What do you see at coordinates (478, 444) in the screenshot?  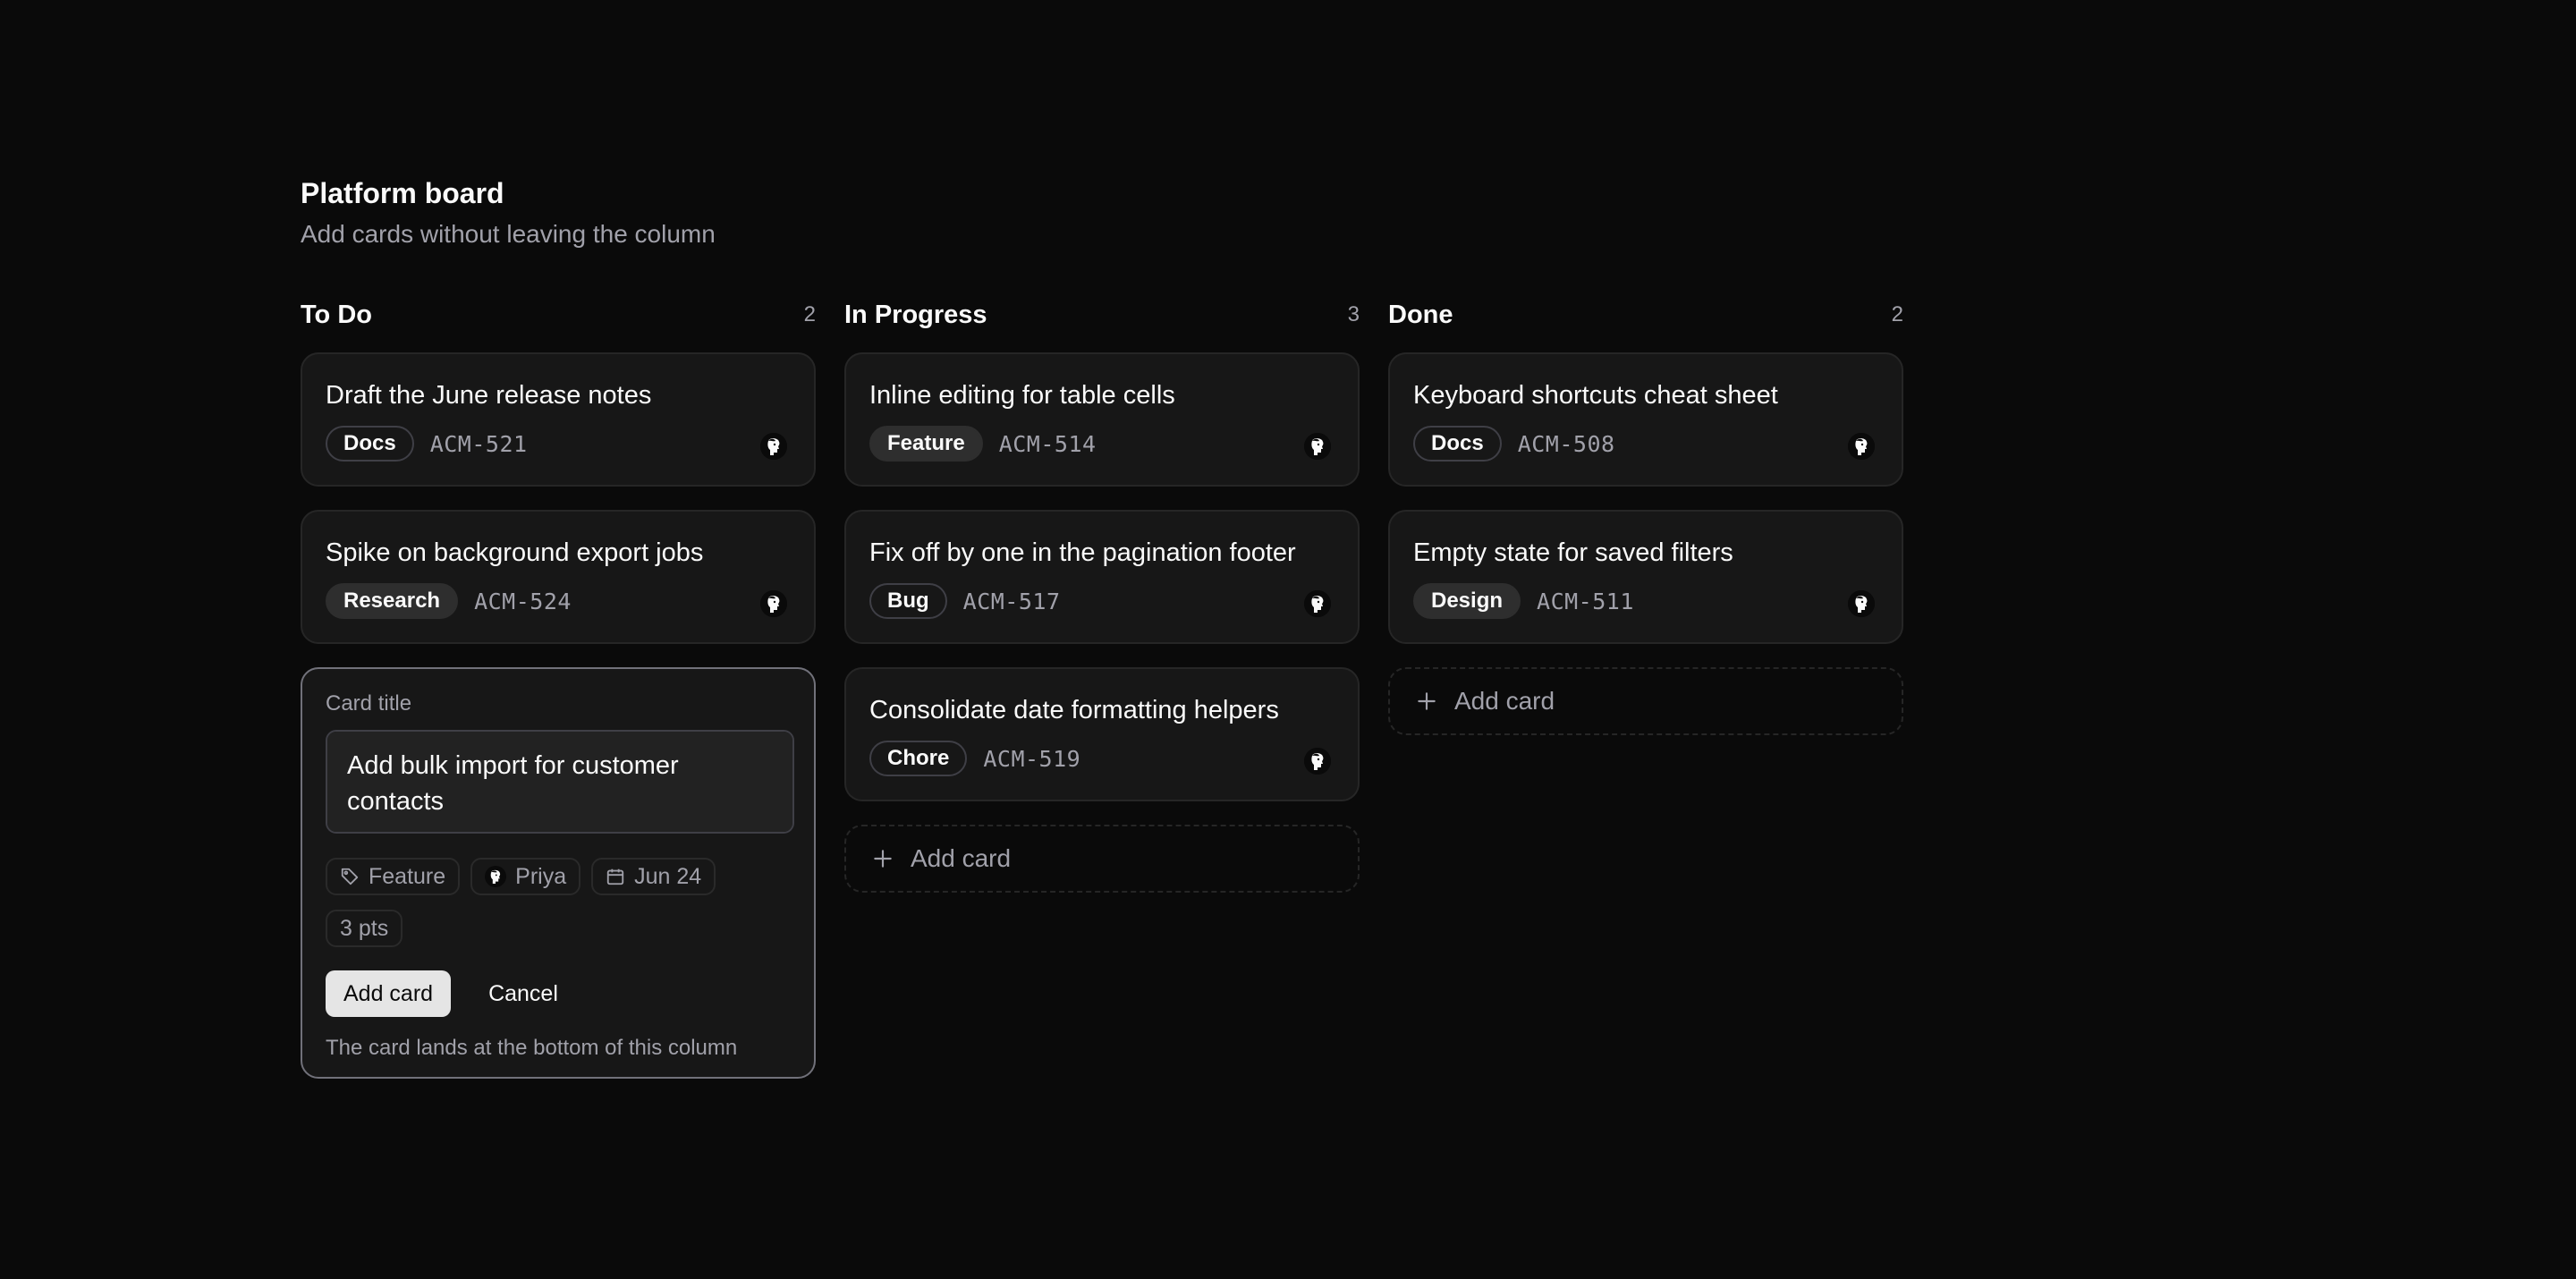 I see `card-id: ACM-521` at bounding box center [478, 444].